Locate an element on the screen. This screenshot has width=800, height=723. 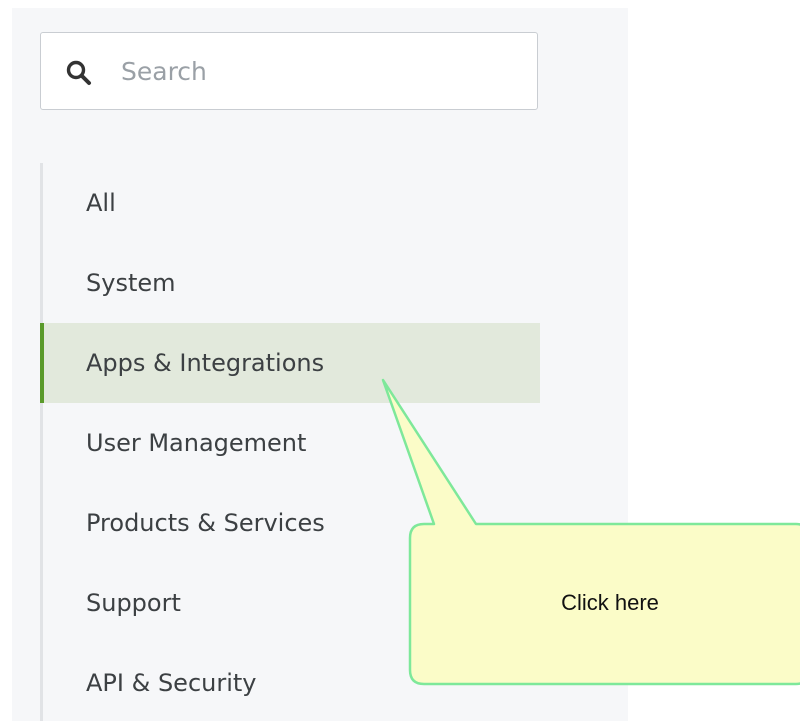
nav-item-user-management: User Management is located at coordinates (290, 443).